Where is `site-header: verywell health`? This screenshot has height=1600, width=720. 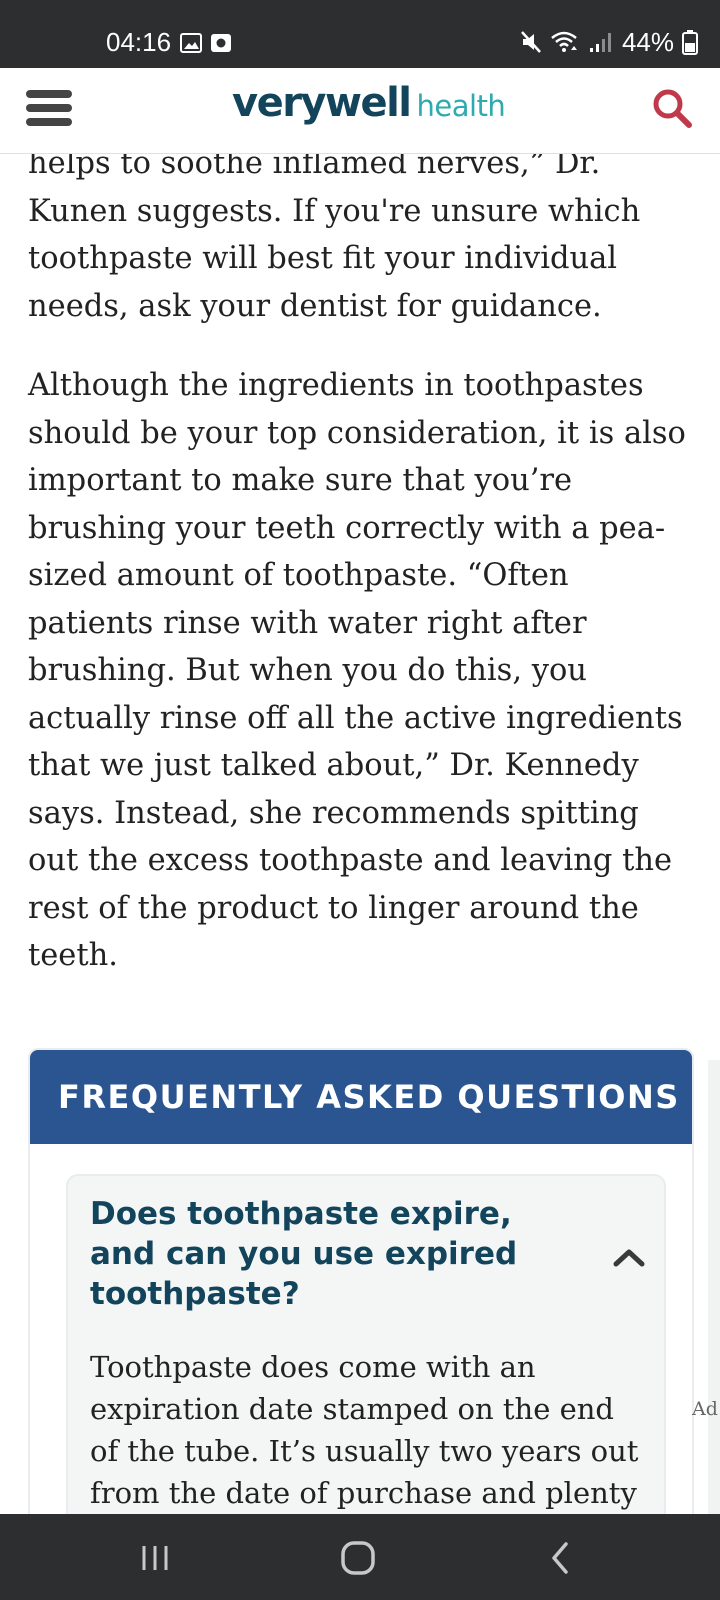 site-header: verywell health is located at coordinates (360, 111).